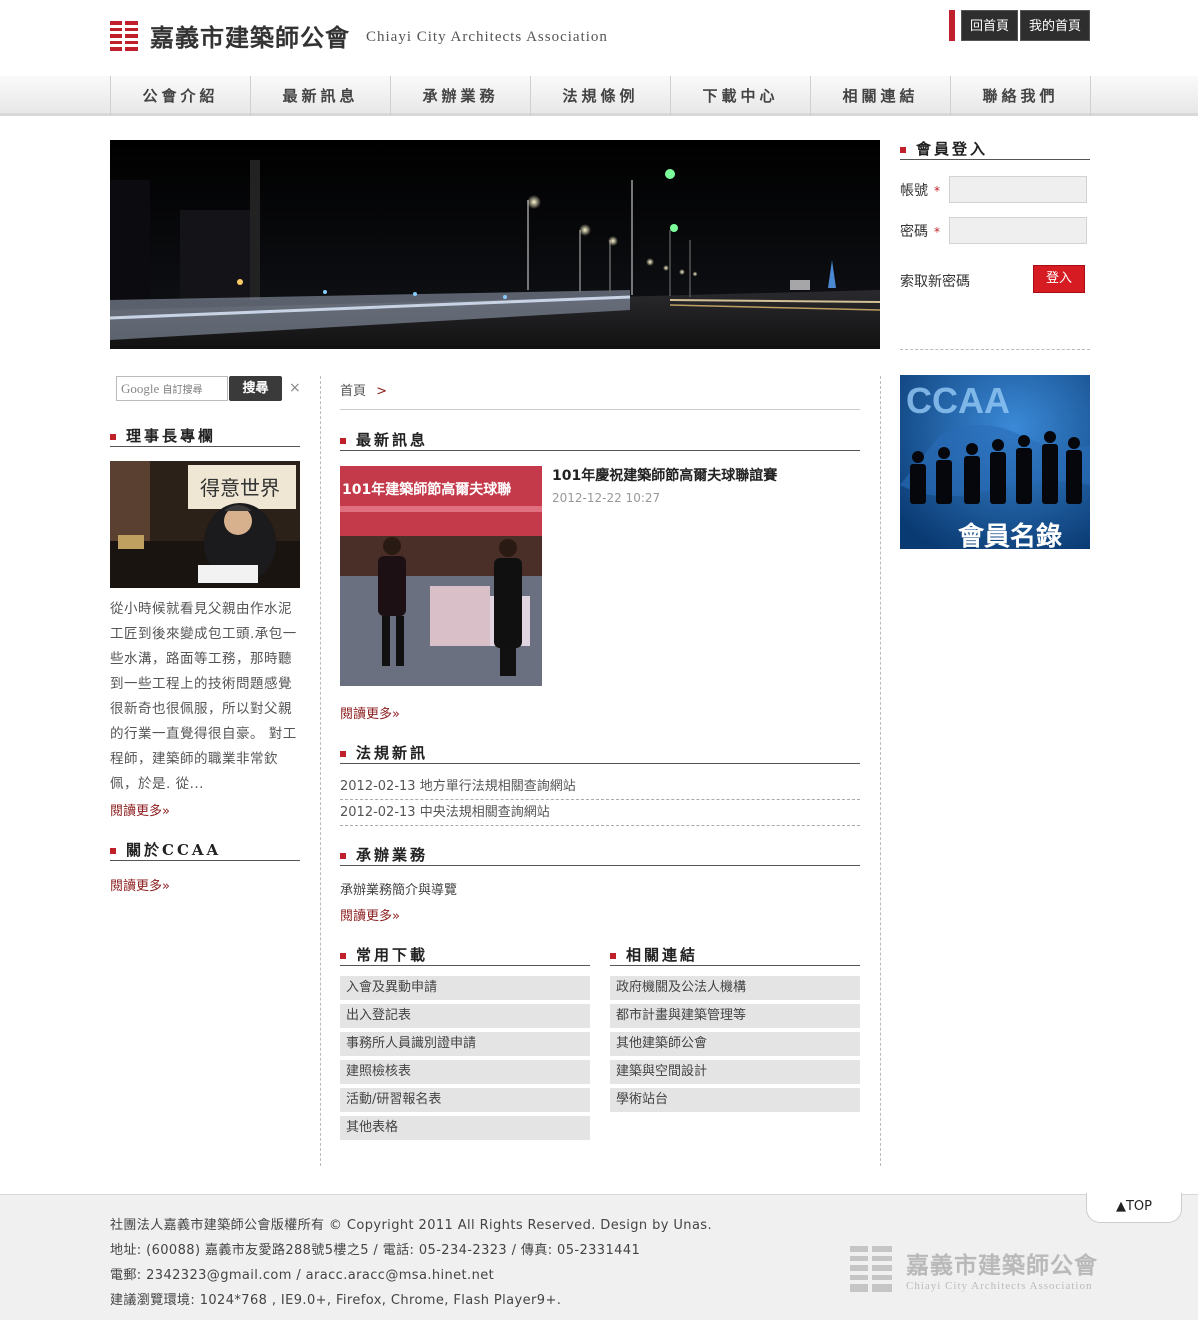 This screenshot has width=1198, height=1320. What do you see at coordinates (606, 498) in the screenshot?
I see `news-item-date: 2012-12-22 10:27` at bounding box center [606, 498].